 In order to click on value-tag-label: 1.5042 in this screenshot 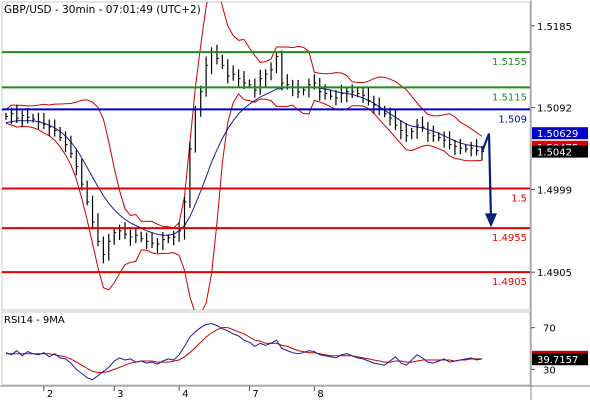, I will do `click(554, 153)`.